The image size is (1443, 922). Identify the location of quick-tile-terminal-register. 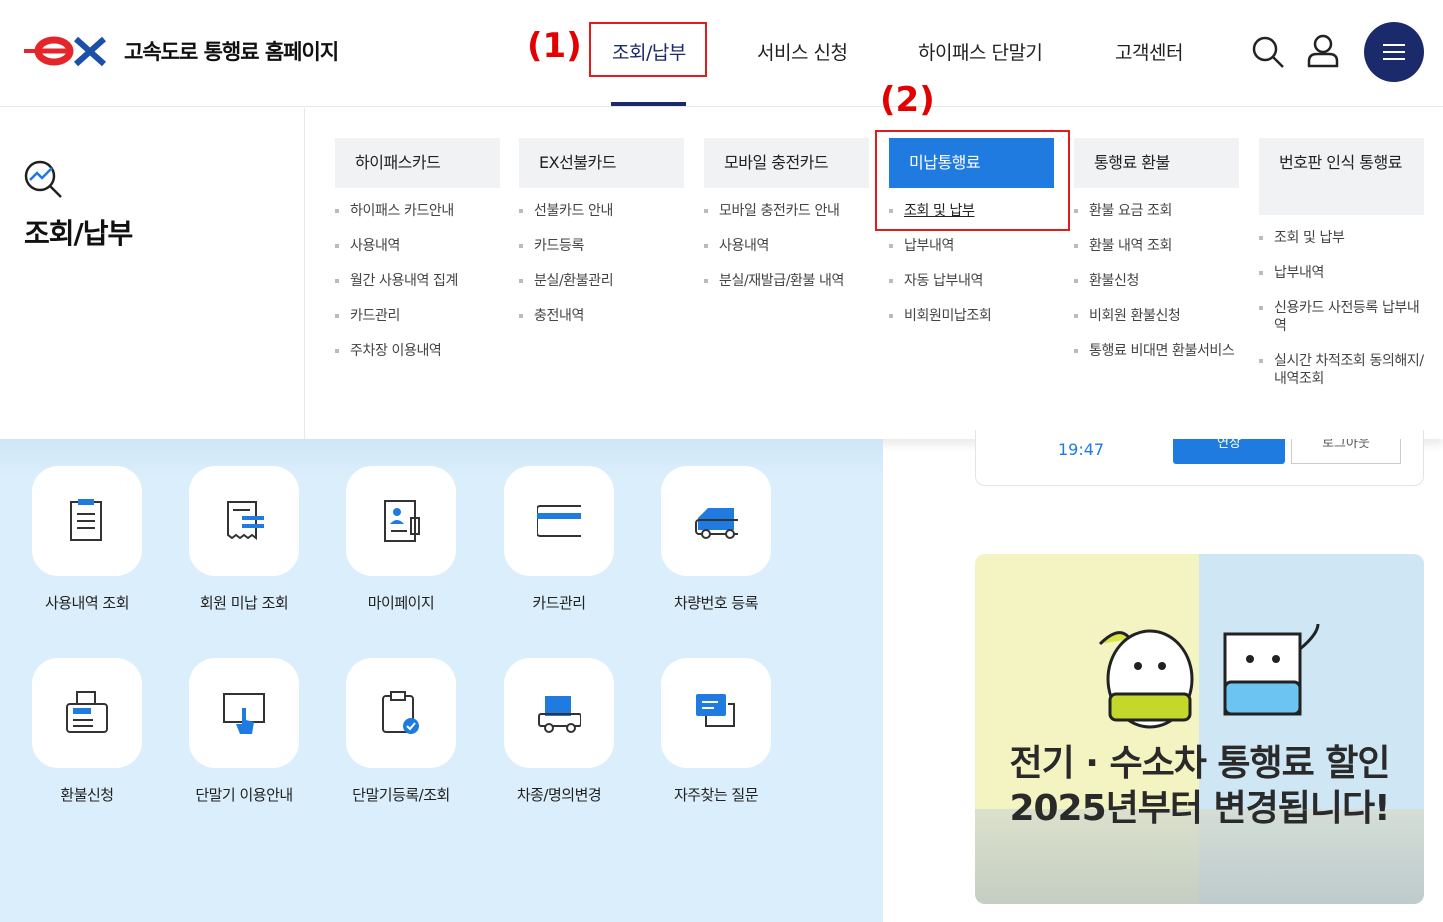
(401, 713).